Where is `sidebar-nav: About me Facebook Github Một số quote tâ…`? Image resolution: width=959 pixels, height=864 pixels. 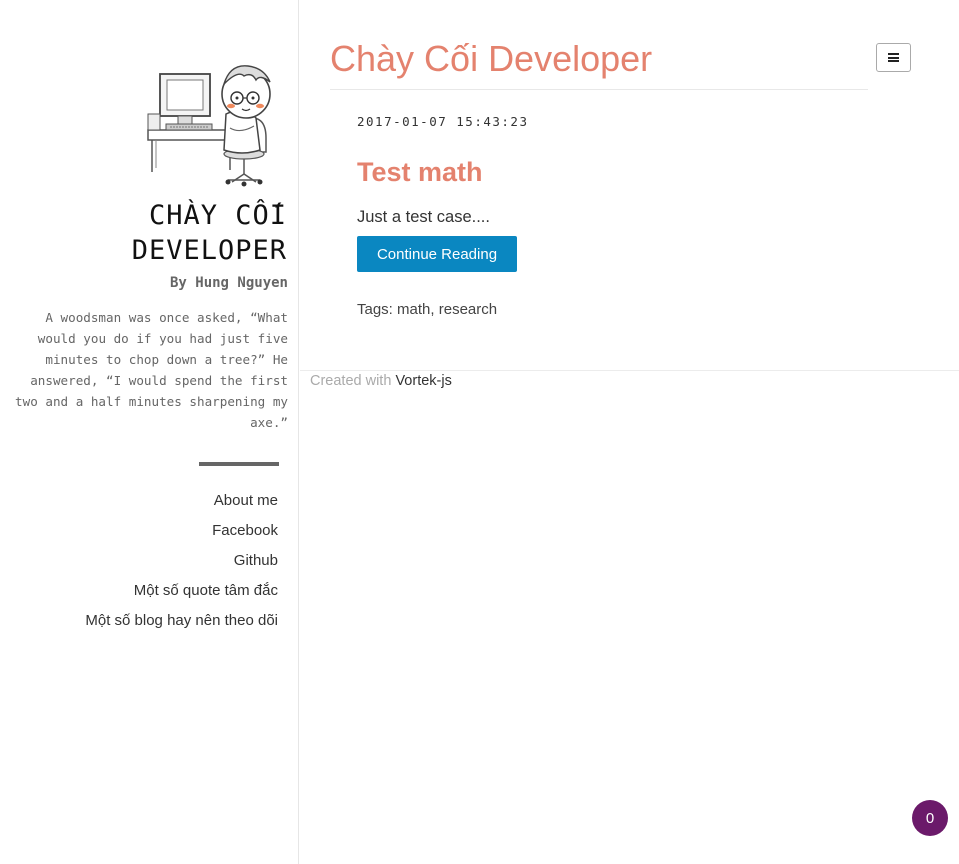
sidebar-nav: About me Facebook Github Một số quote tâ… is located at coordinates (181, 561).